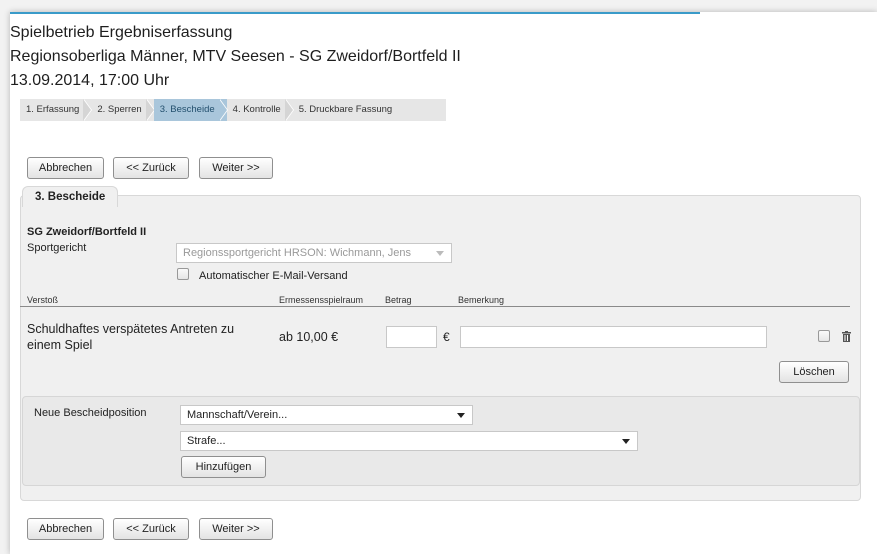  Describe the element at coordinates (56, 110) in the screenshot. I see `step-erfassung: 1. Erfassung` at that location.